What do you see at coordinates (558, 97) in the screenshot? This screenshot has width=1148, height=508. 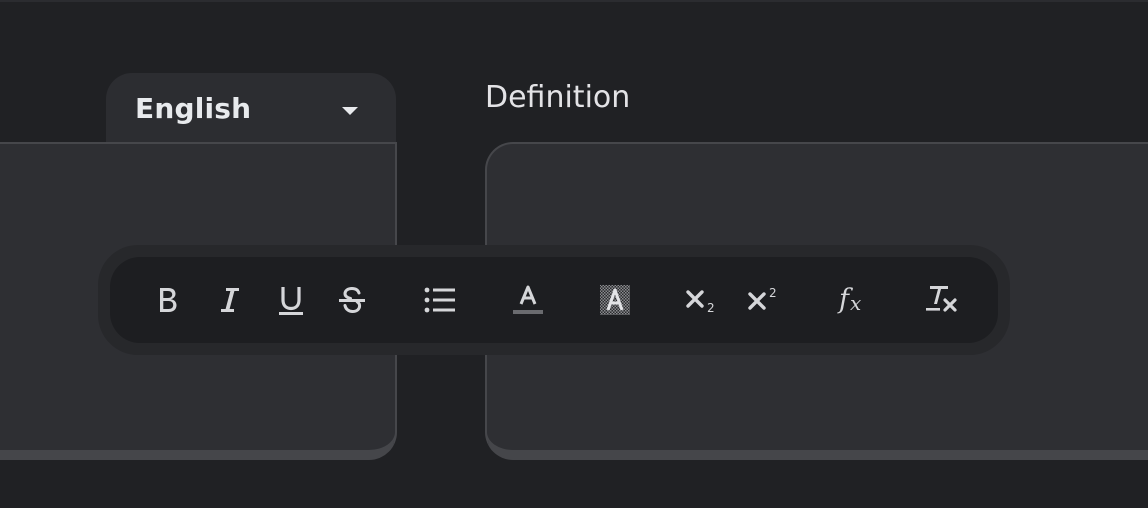 I see `definition-label: Definition` at bounding box center [558, 97].